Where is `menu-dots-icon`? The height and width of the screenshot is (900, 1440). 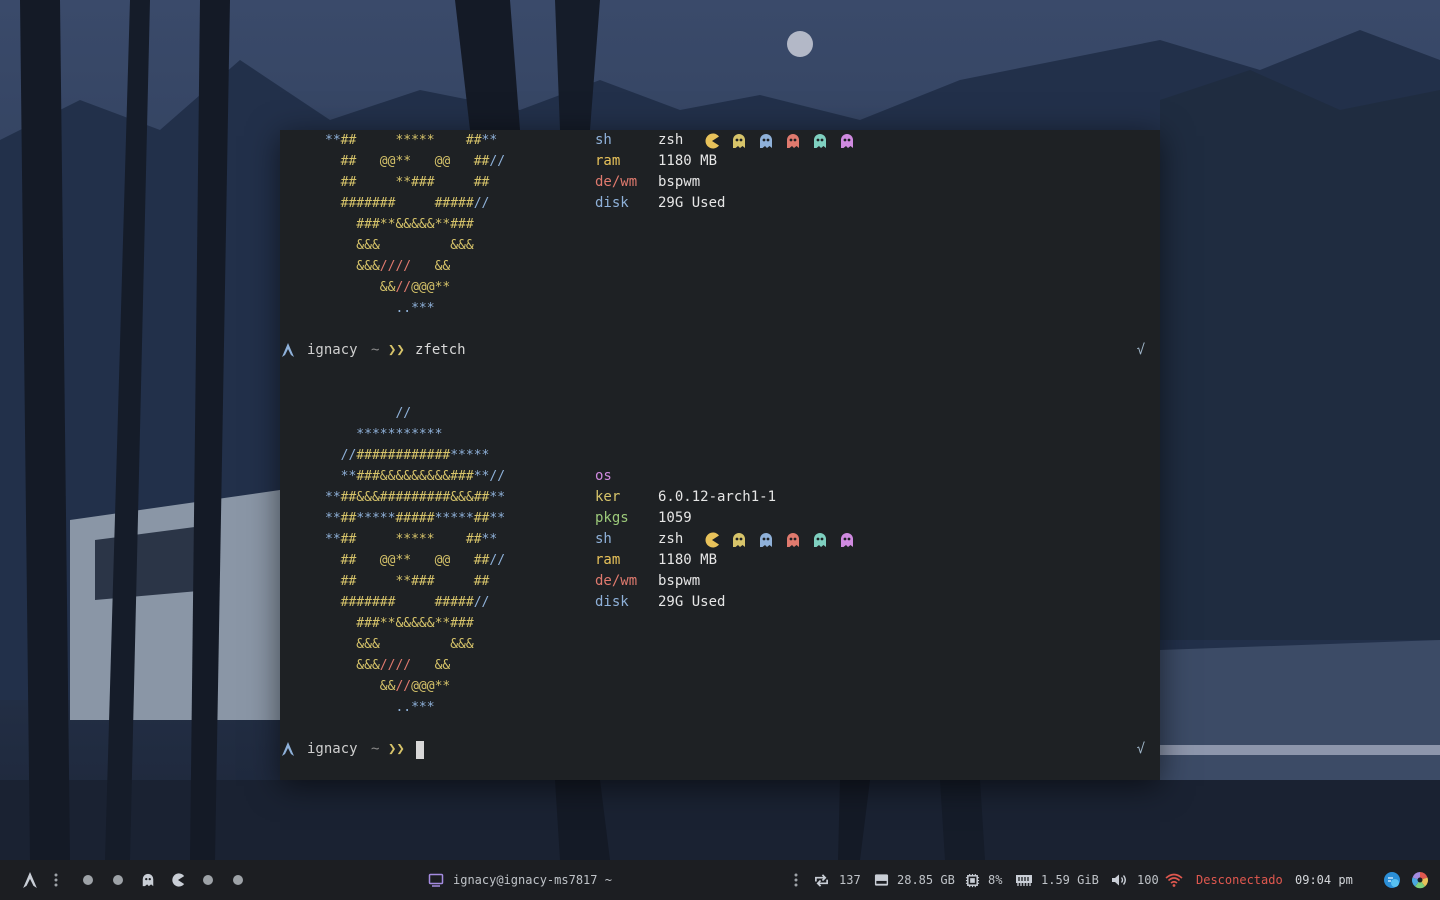
menu-dots-icon is located at coordinates (56, 880).